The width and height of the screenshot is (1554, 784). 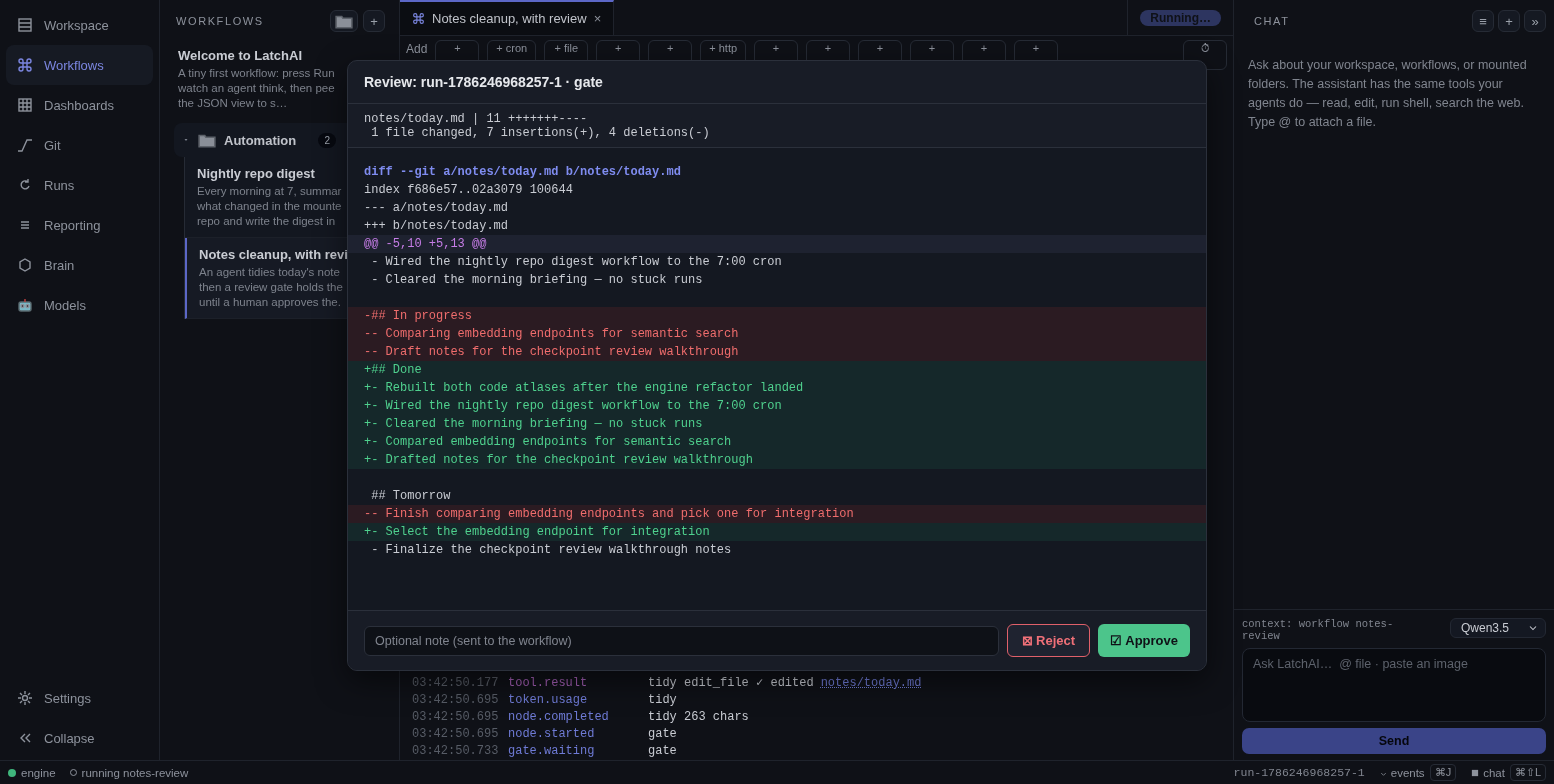 I want to click on add-button: +, so click(x=374, y=21).